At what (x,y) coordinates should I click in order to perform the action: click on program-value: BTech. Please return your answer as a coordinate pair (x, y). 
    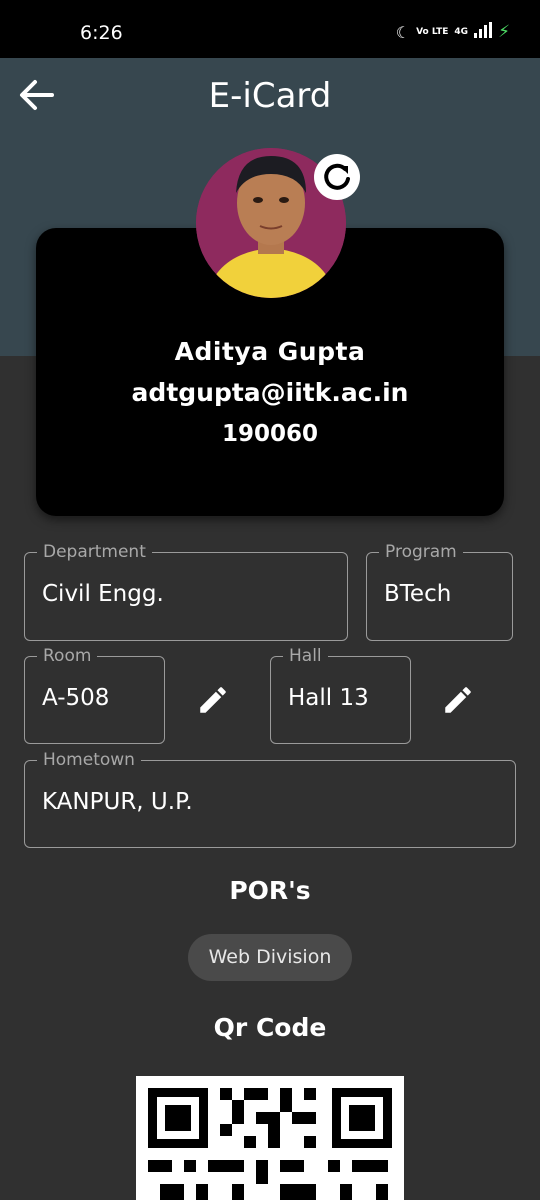
    Looking at the image, I should click on (418, 594).